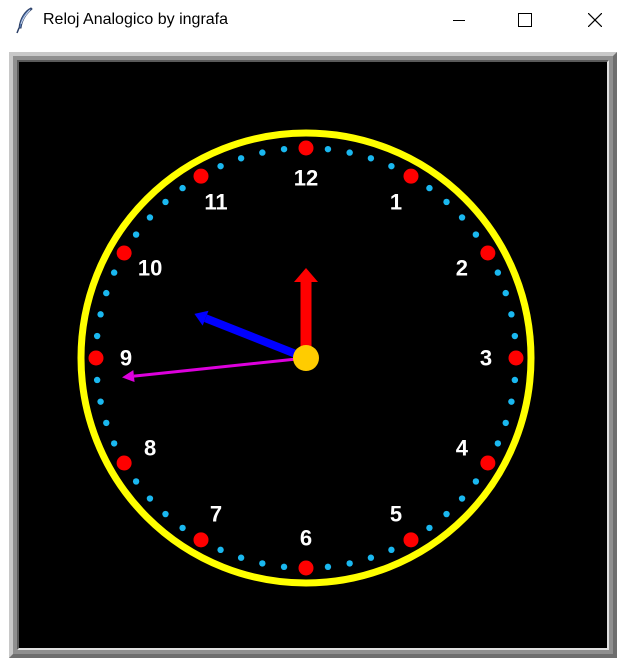  I want to click on hour-numeral: 1, so click(396, 202).